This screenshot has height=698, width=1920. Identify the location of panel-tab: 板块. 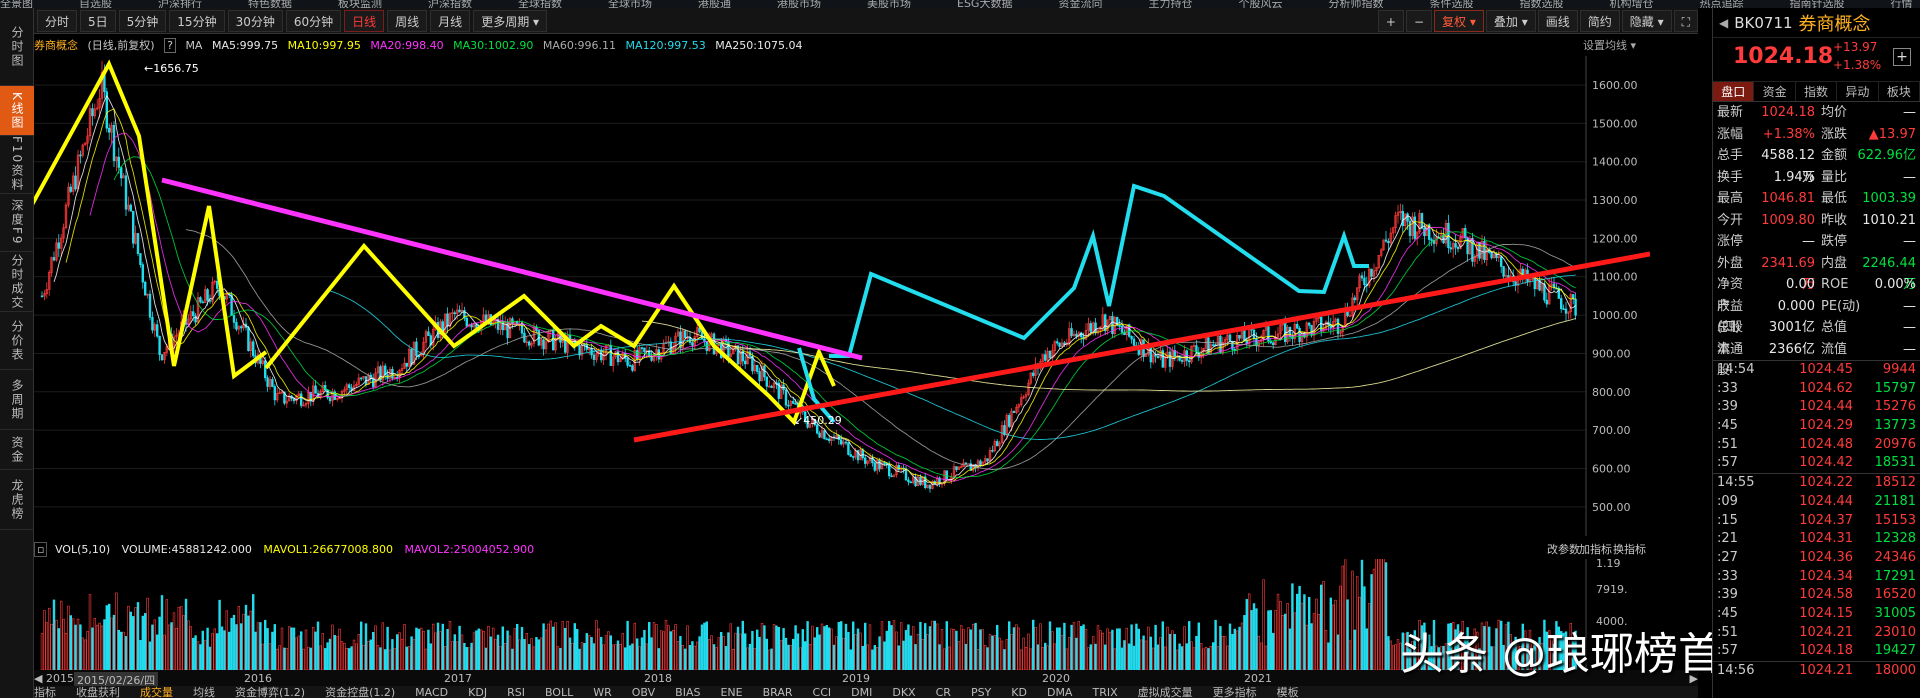
(1899, 91).